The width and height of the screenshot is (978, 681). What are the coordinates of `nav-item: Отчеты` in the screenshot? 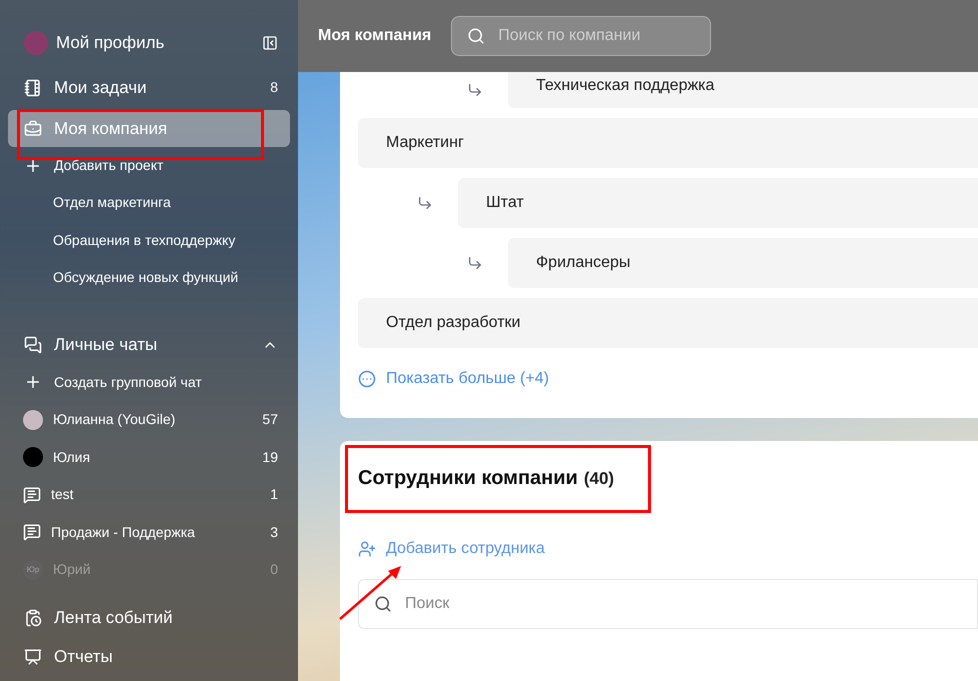 It's located at (149, 657).